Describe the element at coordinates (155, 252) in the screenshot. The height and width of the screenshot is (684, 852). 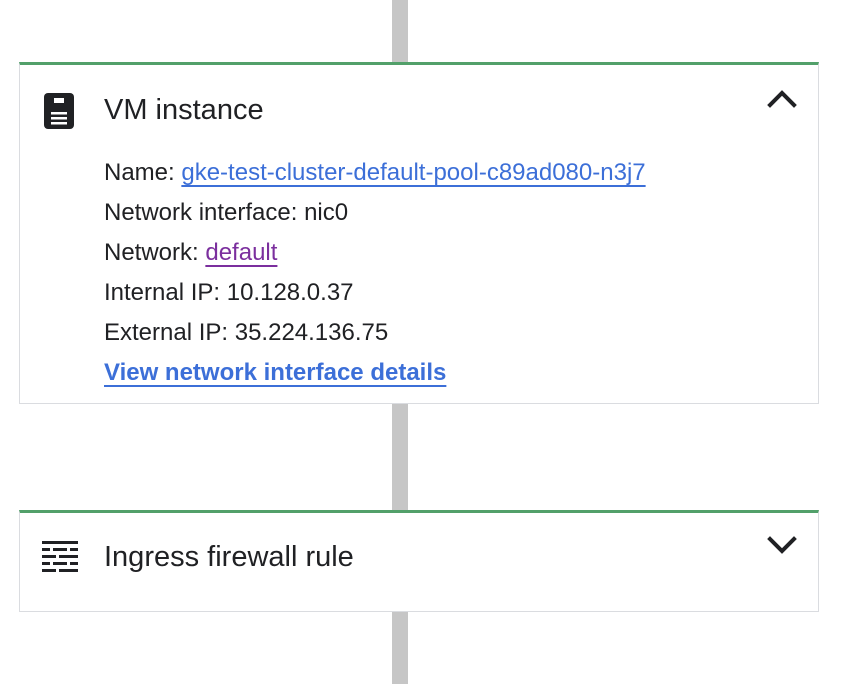
I see `network-label: Network:` at that location.